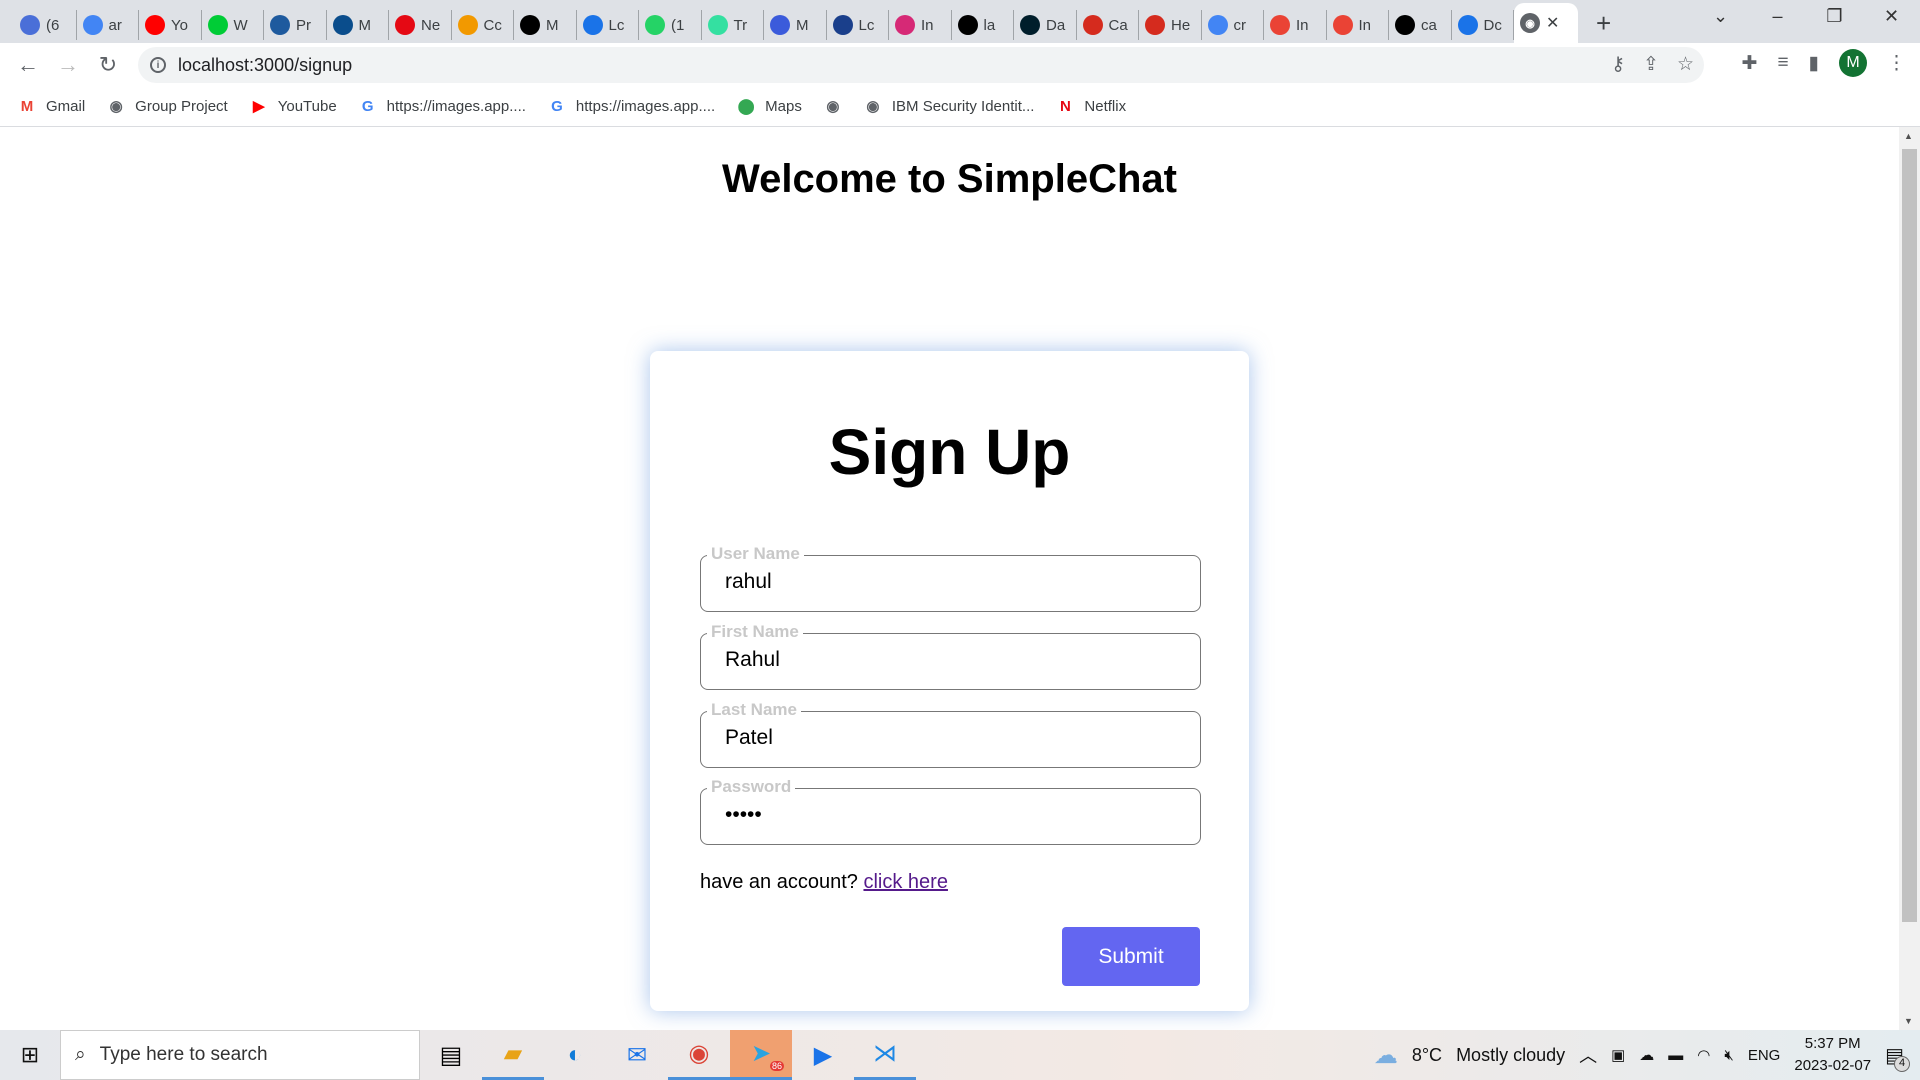 The width and height of the screenshot is (1920, 1080). I want to click on chevron-up-icon: ︿, so click(1588, 1055).